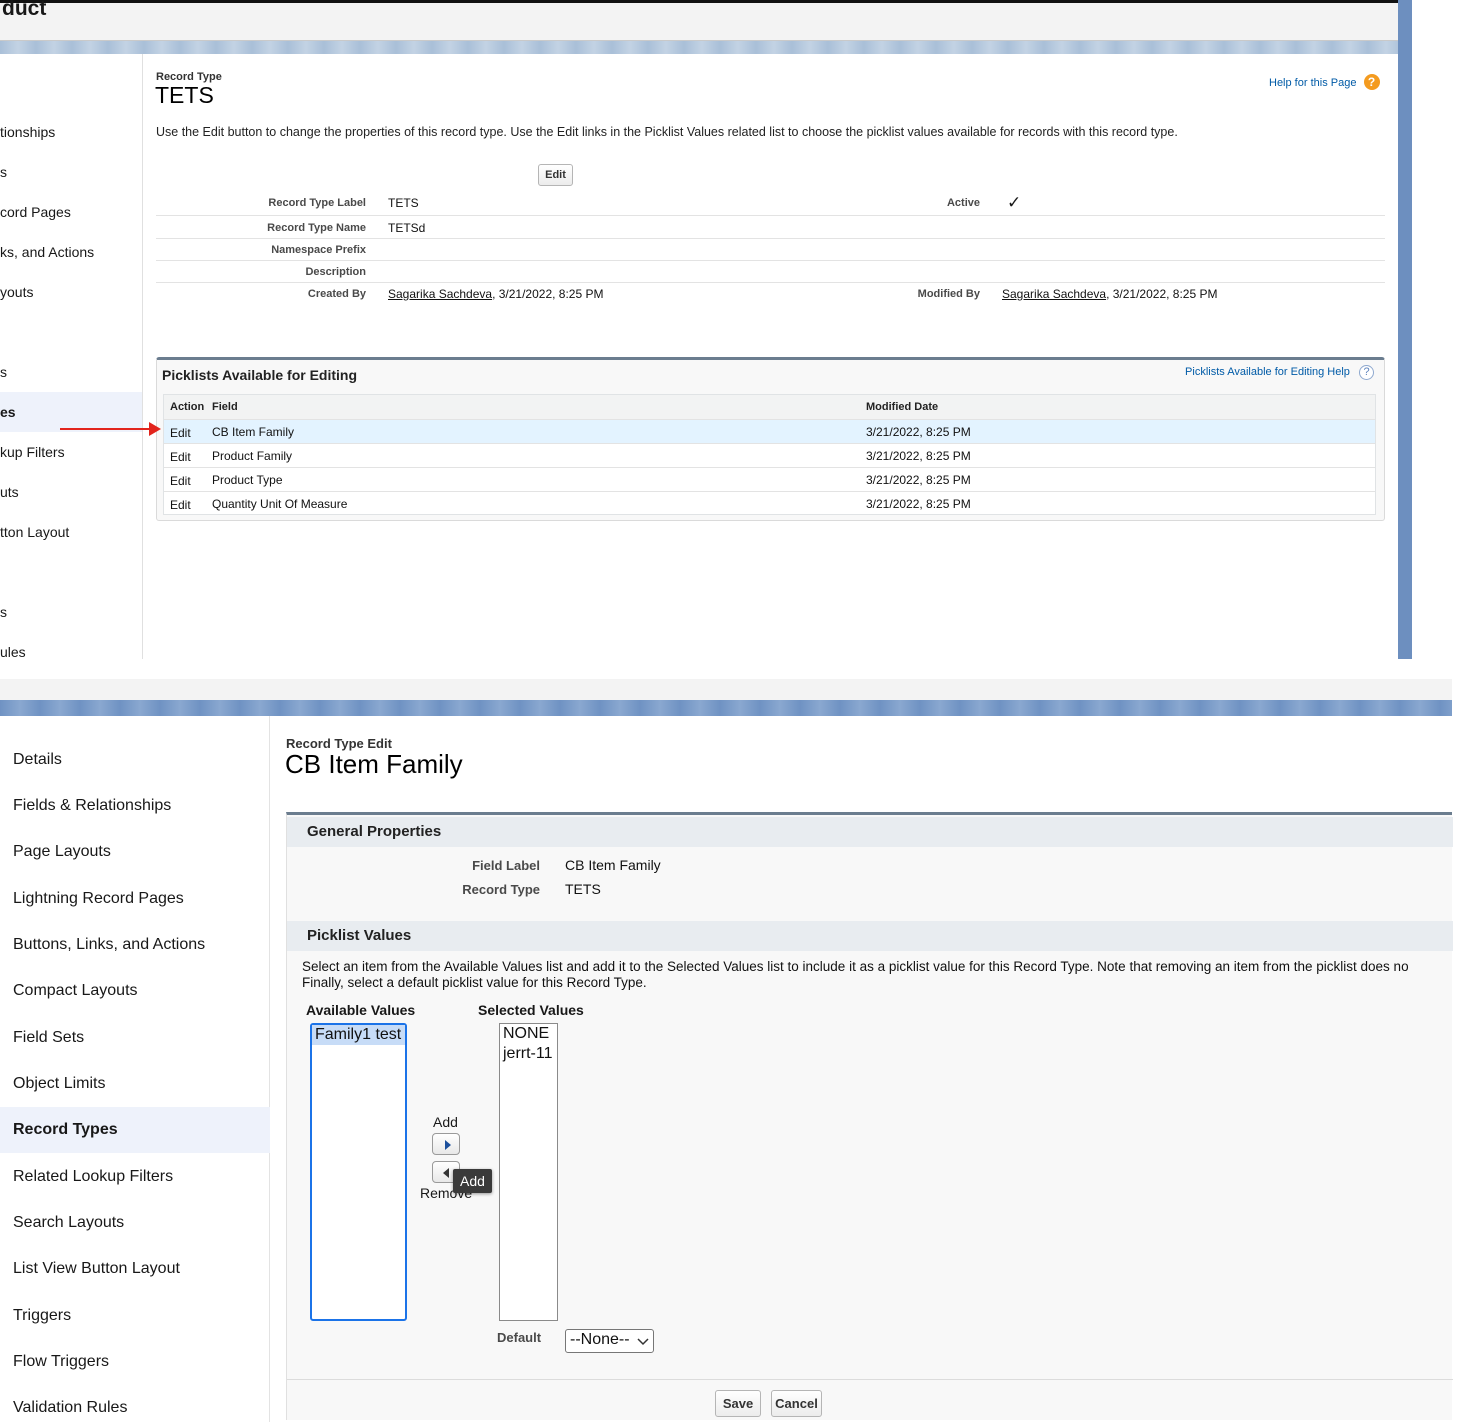 This screenshot has height=1422, width=1472. What do you see at coordinates (528, 1054) in the screenshot?
I see `selected-value-option: jerrt-11` at bounding box center [528, 1054].